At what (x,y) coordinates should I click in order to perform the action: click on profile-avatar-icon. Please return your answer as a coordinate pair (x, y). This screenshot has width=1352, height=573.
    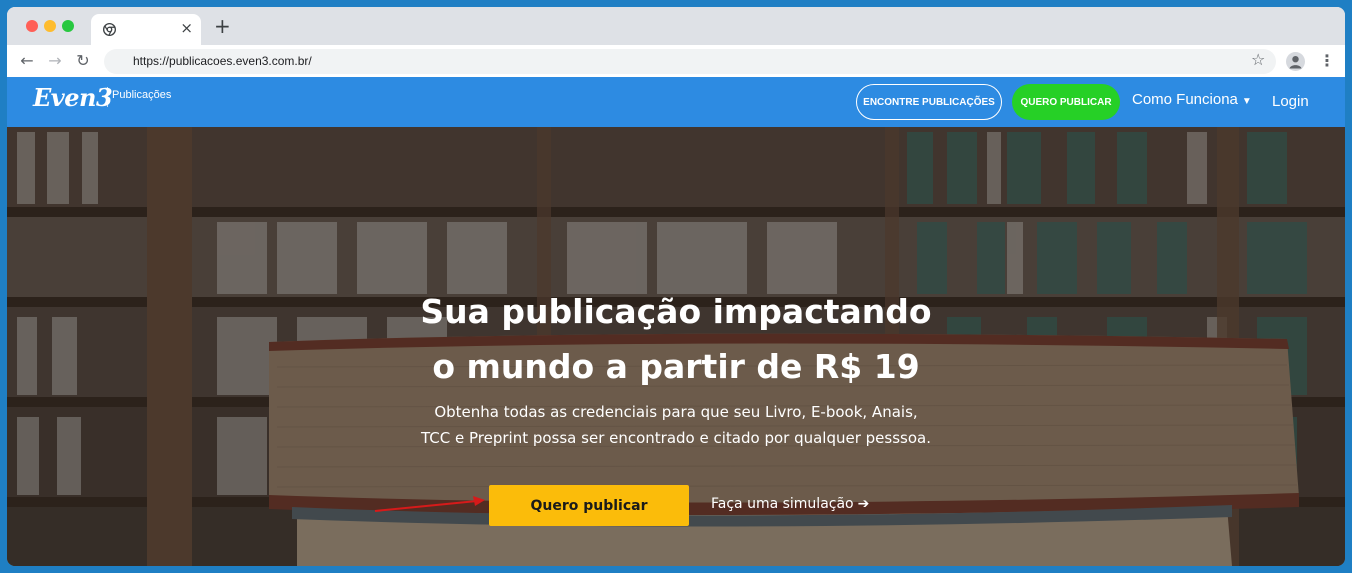
    Looking at the image, I should click on (1295, 62).